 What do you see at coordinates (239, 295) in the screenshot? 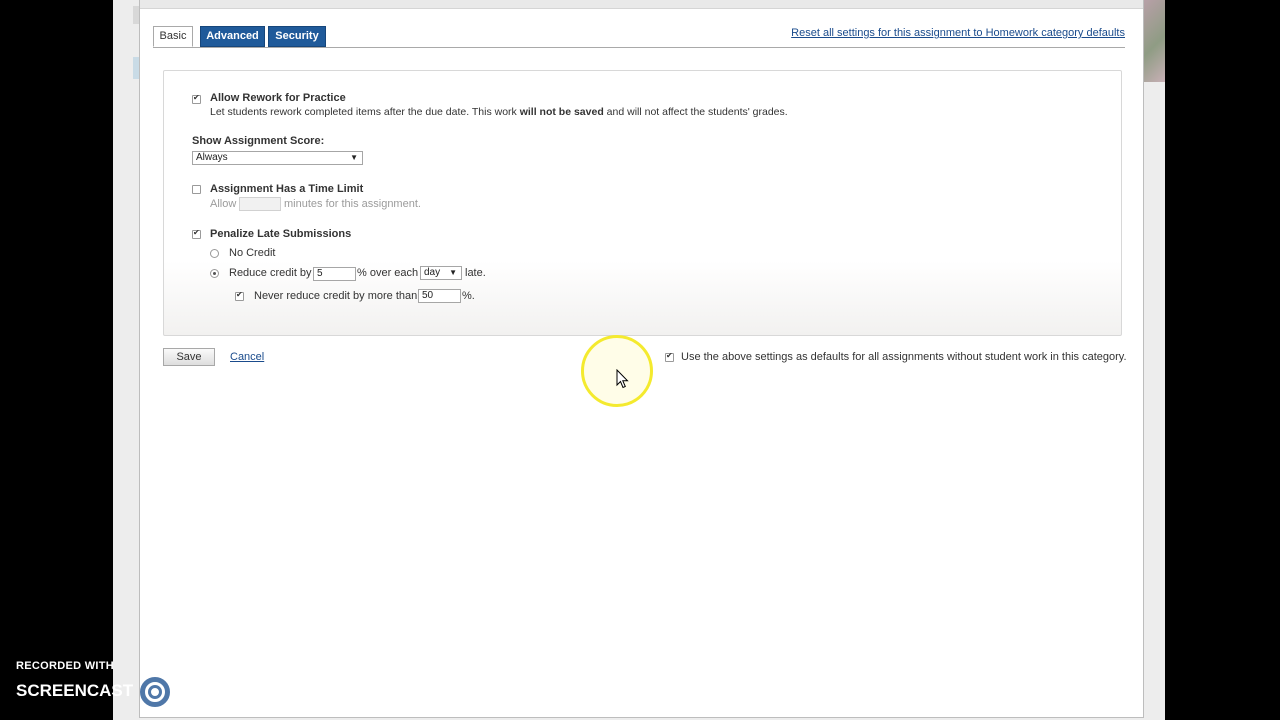
I see `never-reduce-checkbox` at bounding box center [239, 295].